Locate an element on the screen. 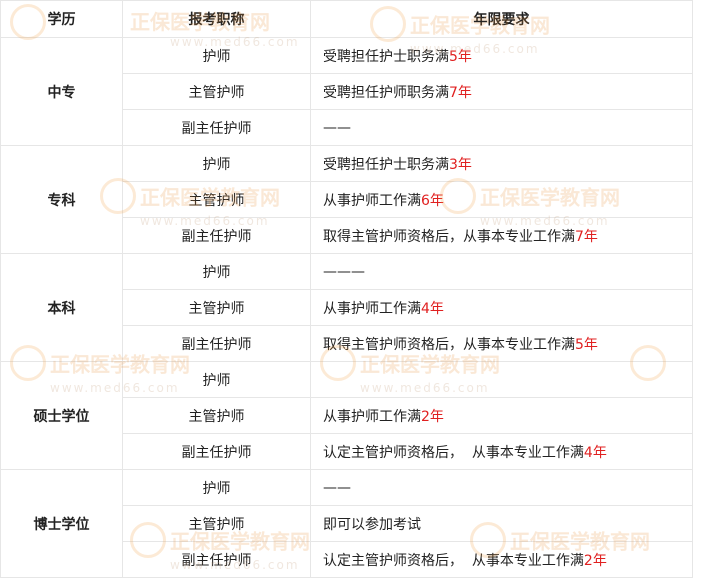 The height and width of the screenshot is (578, 714). education-level: 中专 is located at coordinates (61, 91).